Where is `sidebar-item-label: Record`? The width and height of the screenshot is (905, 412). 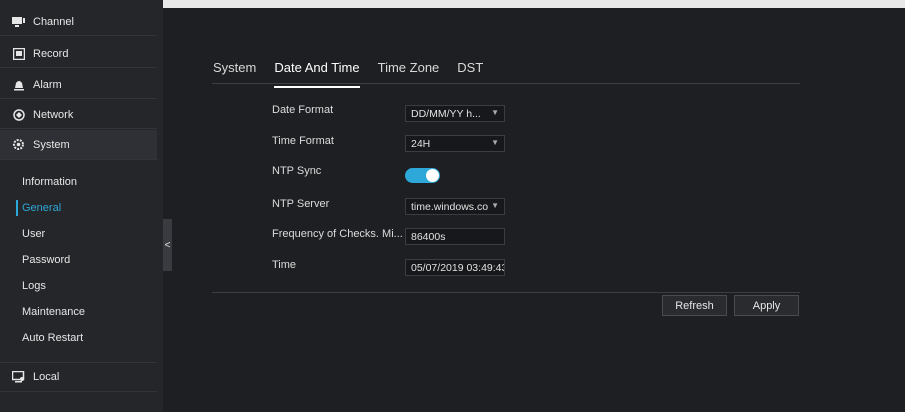 sidebar-item-label: Record is located at coordinates (51, 53).